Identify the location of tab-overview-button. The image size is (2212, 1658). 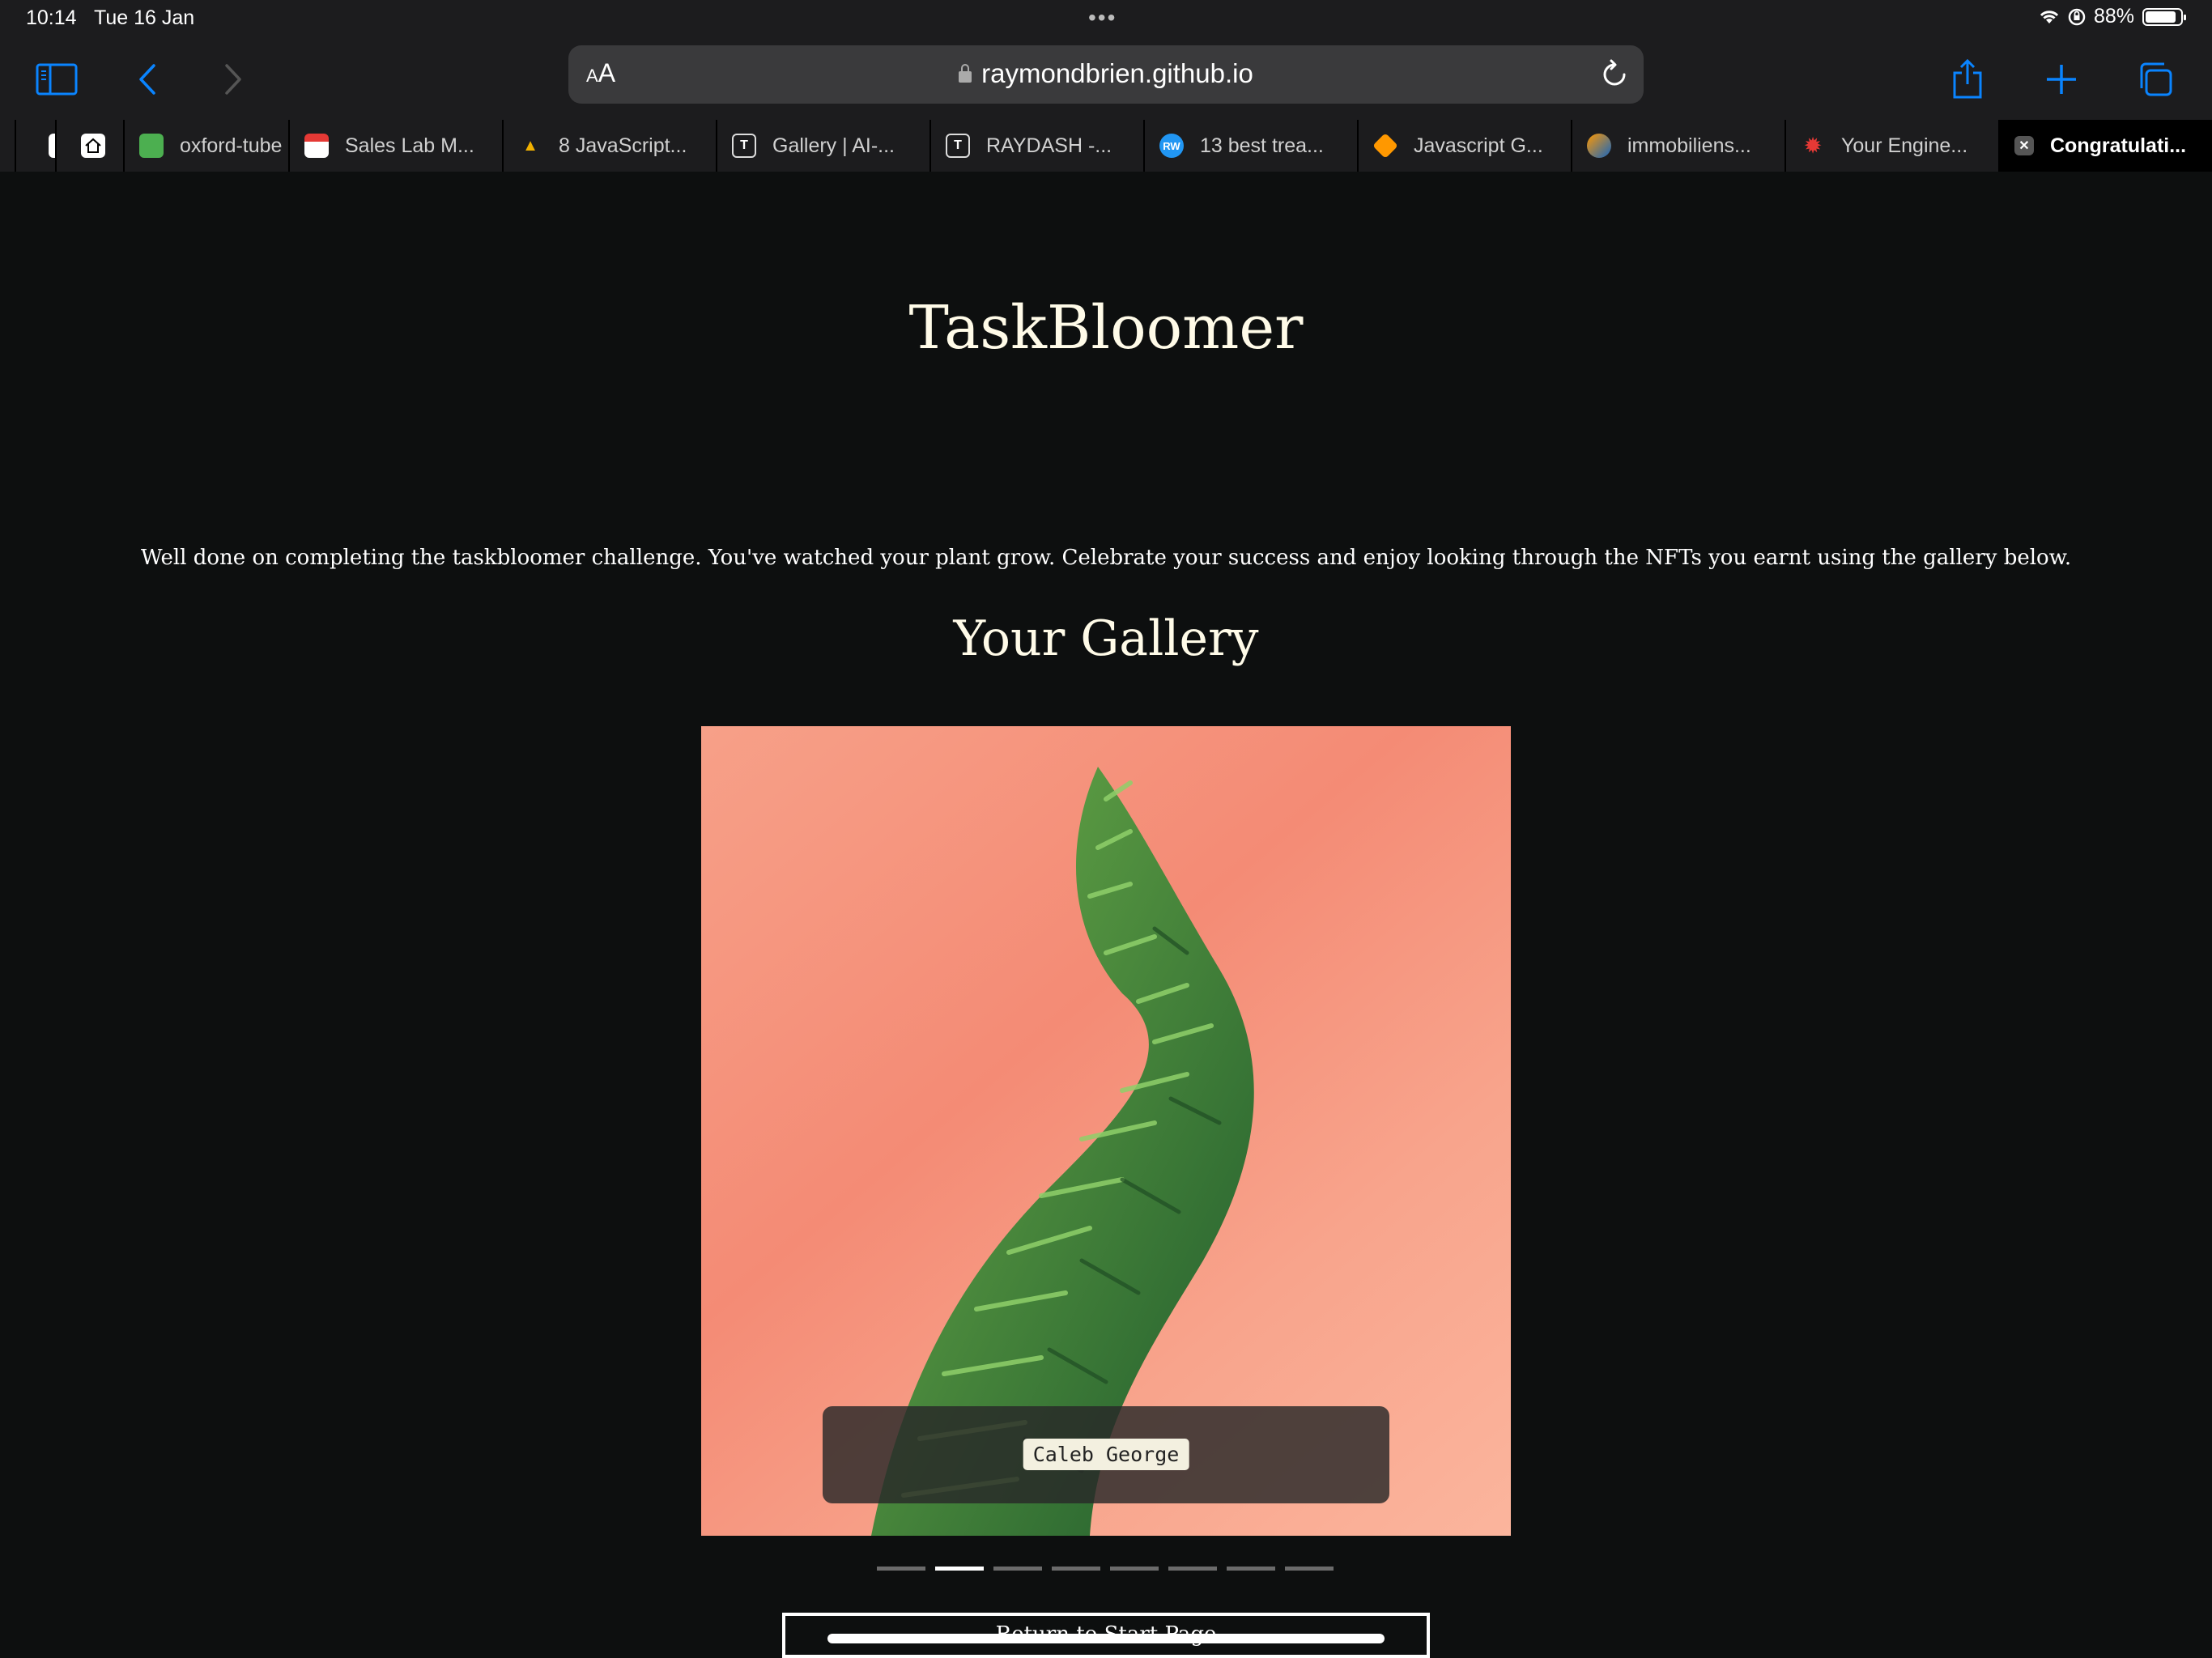
(2155, 79).